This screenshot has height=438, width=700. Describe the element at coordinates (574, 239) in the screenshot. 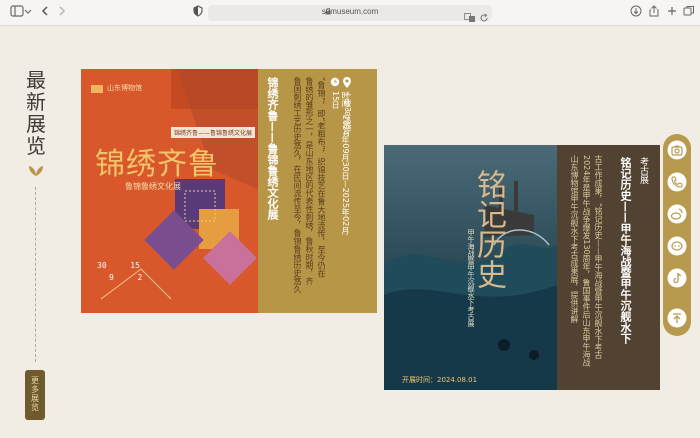

I see `exhibition-desc: 山东博物馆甲午沉舰水下考古成果展，提供讲解` at that location.